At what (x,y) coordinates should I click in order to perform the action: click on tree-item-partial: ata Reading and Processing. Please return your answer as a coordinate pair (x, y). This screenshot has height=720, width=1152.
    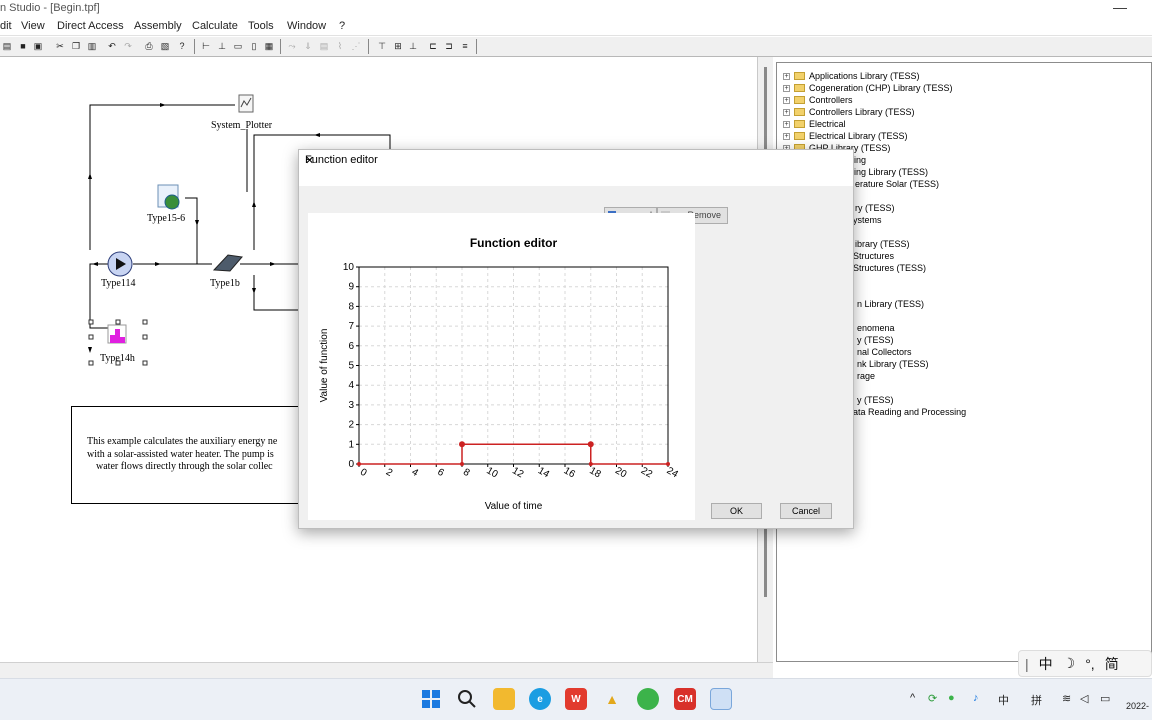
    Looking at the image, I should click on (909, 412).